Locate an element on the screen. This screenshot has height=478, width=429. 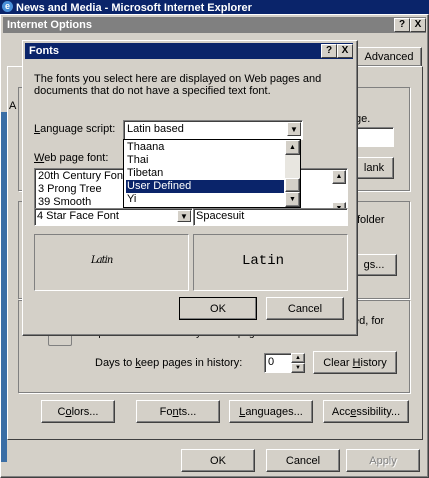
internet-options-title: Internet Options is located at coordinates (49, 25).